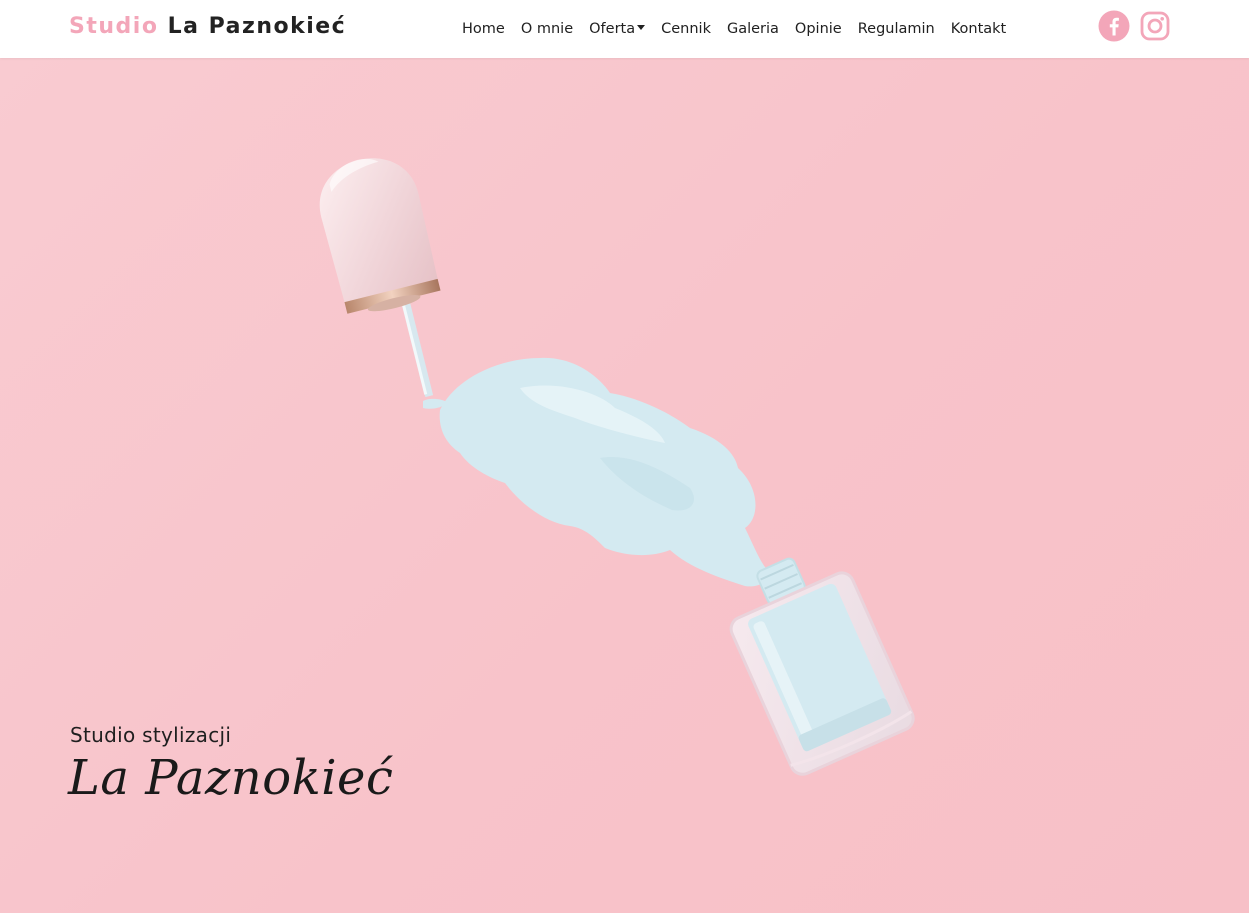 This screenshot has width=1249, height=913. What do you see at coordinates (151, 735) in the screenshot?
I see `hero-subtitle: Studio stylizacji` at bounding box center [151, 735].